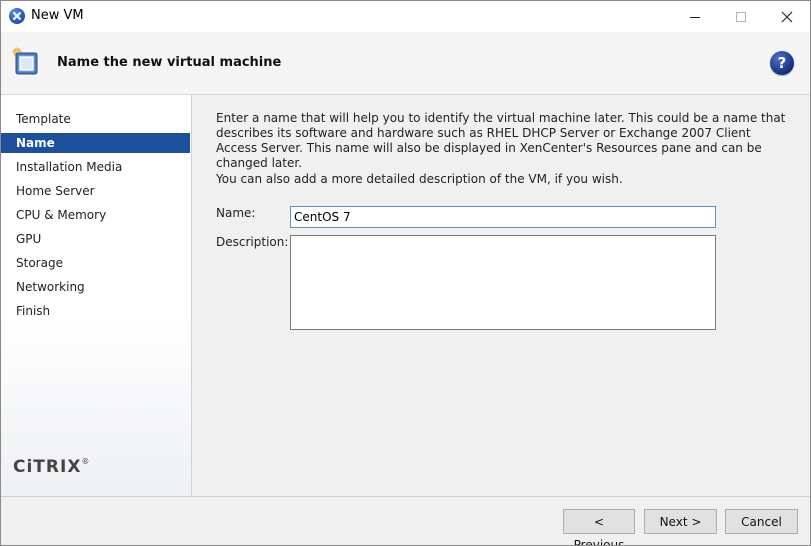 The height and width of the screenshot is (546, 811). I want to click on page-title: Name the new virtual machine, so click(169, 62).